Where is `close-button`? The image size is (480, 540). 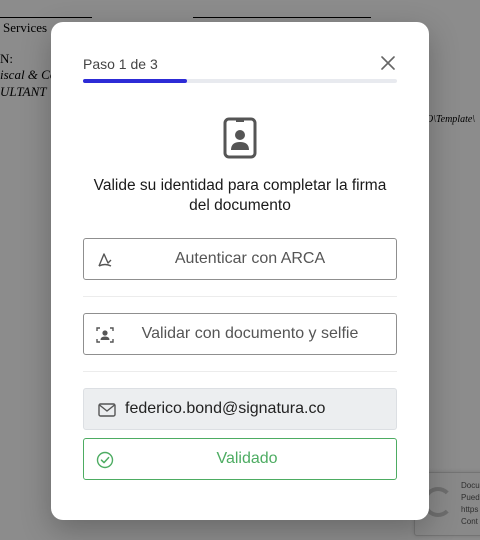 close-button is located at coordinates (388, 63).